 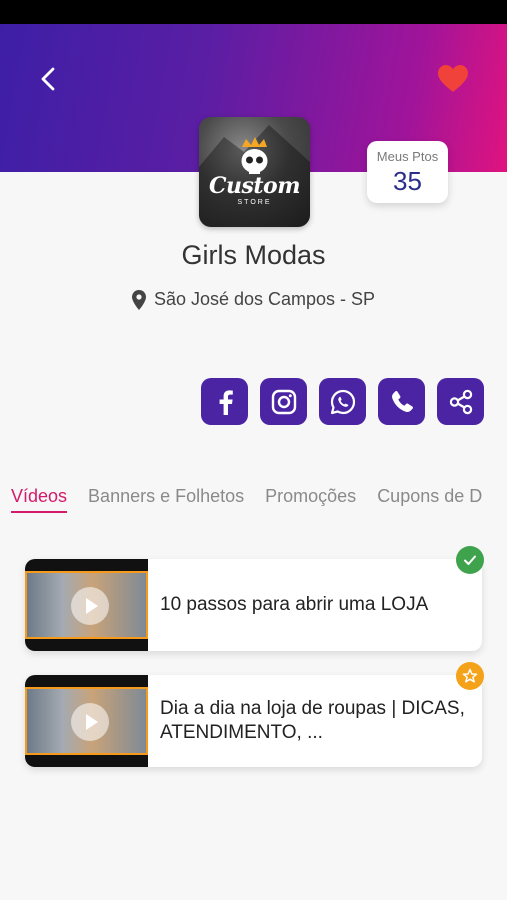 I want to click on chevron-left-icon, so click(x=48, y=79).